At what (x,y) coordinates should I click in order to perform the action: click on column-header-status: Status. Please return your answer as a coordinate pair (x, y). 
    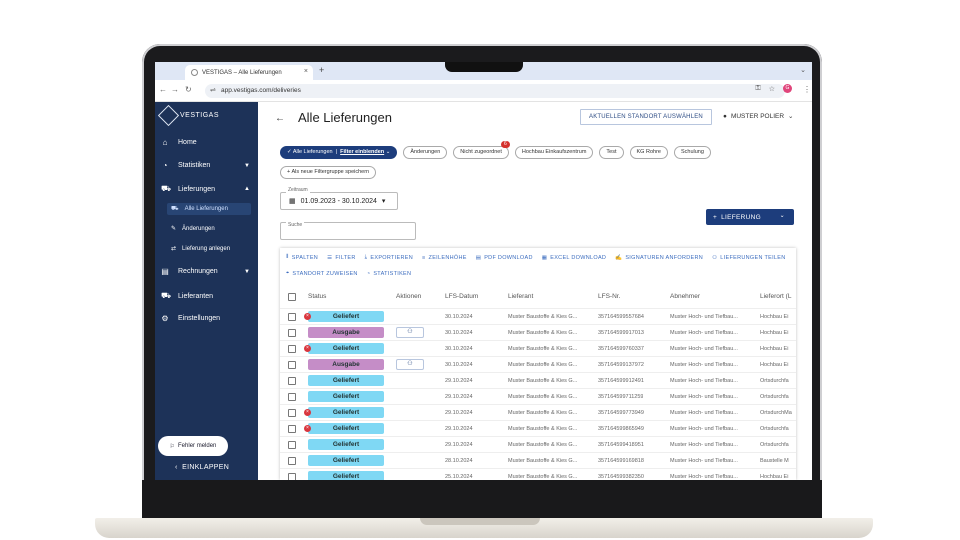
    Looking at the image, I should click on (317, 296).